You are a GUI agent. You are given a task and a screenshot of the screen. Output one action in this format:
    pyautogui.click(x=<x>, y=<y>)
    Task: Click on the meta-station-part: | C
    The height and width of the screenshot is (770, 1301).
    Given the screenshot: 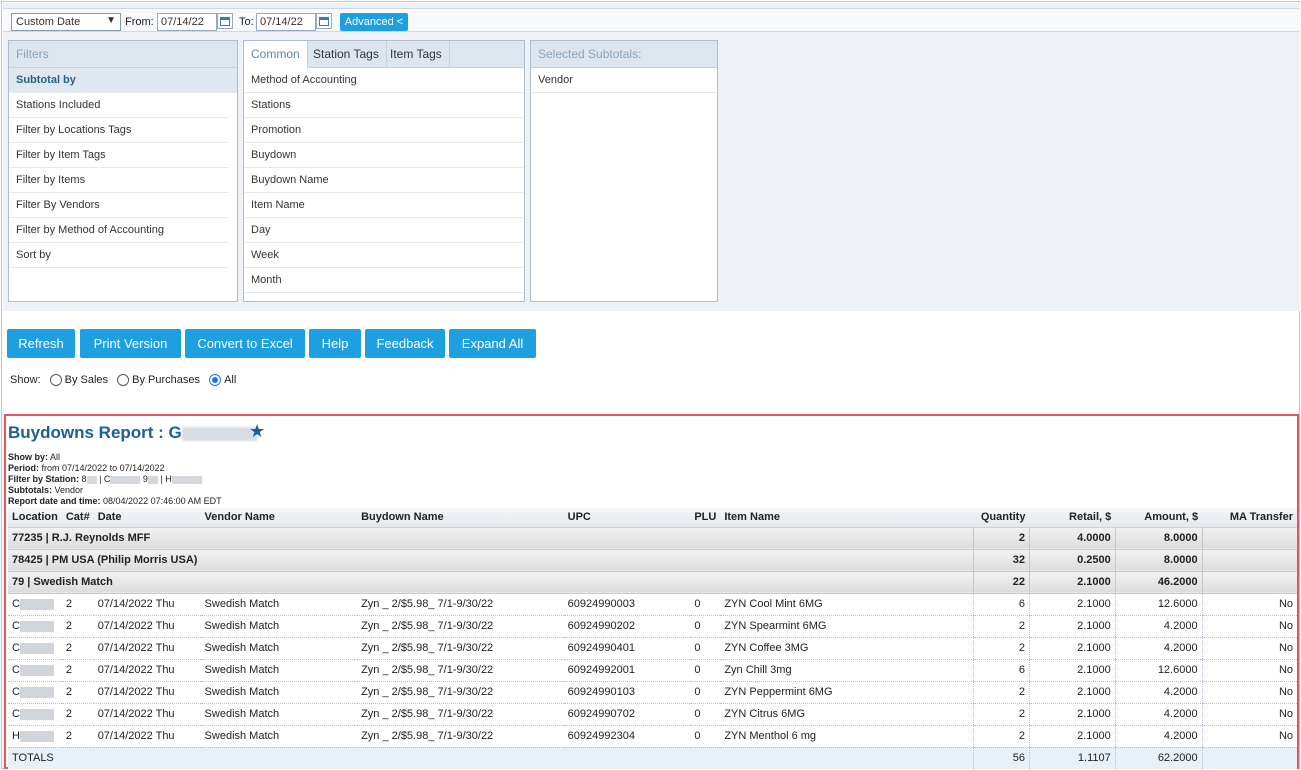 What is the action you would take?
    pyautogui.click(x=105, y=479)
    